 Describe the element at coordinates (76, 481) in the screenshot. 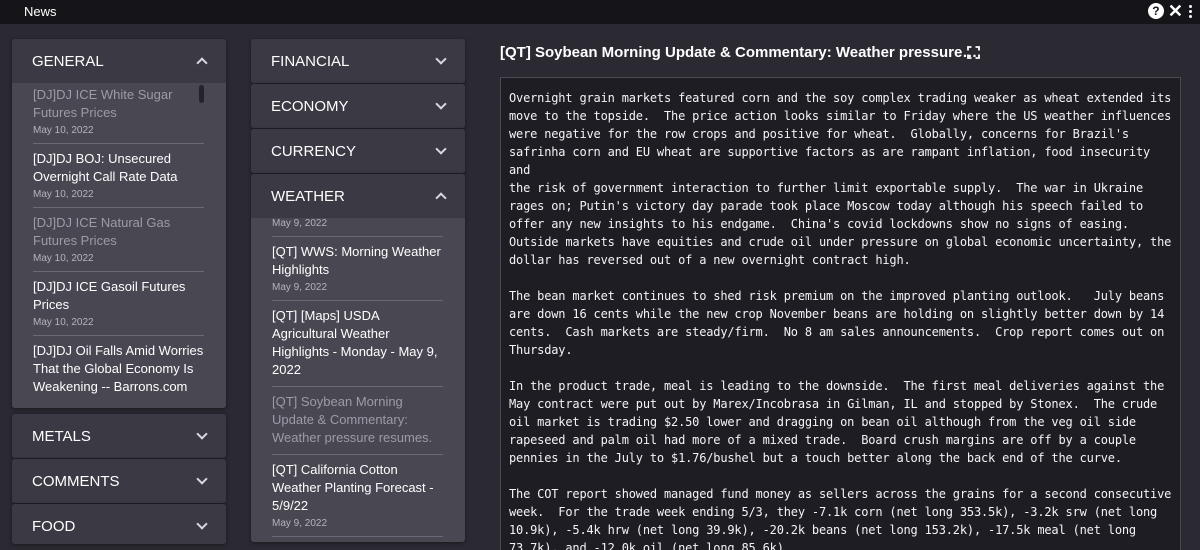

I see `panel-label: COMMENTS` at that location.